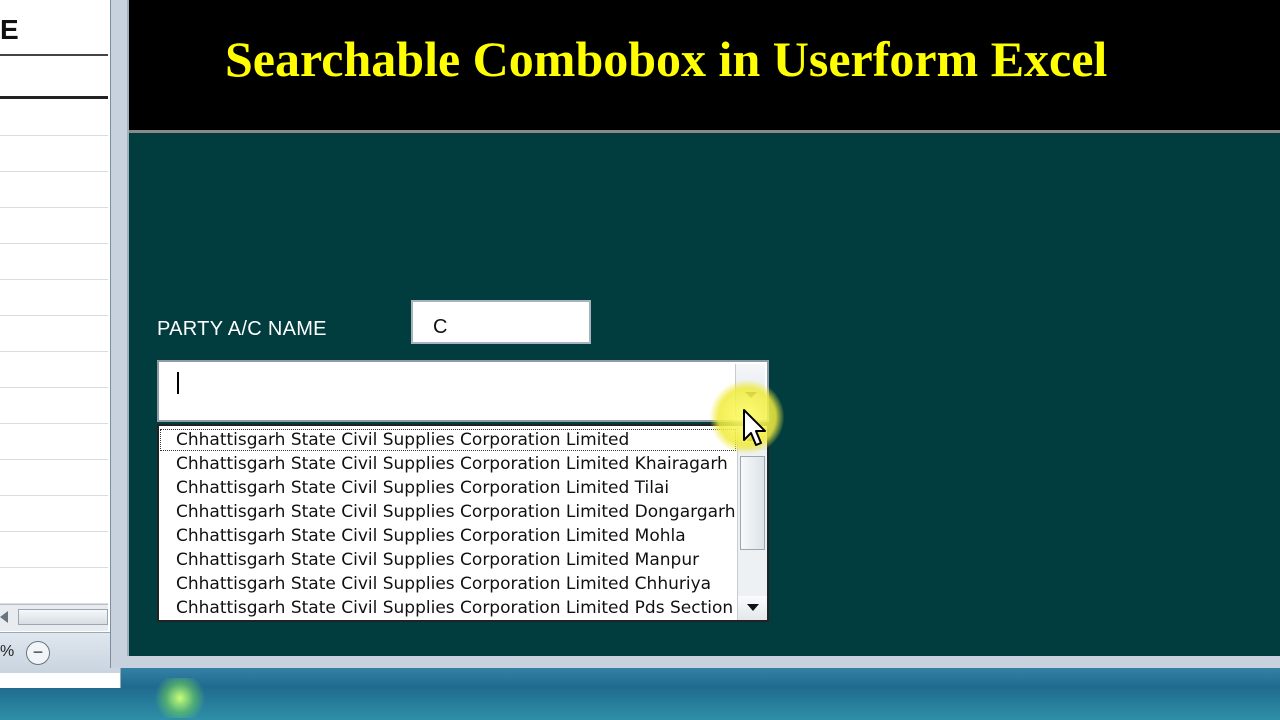 The height and width of the screenshot is (720, 1280). Describe the element at coordinates (60, 652) in the screenshot. I see `excel-status-bar: % −` at that location.